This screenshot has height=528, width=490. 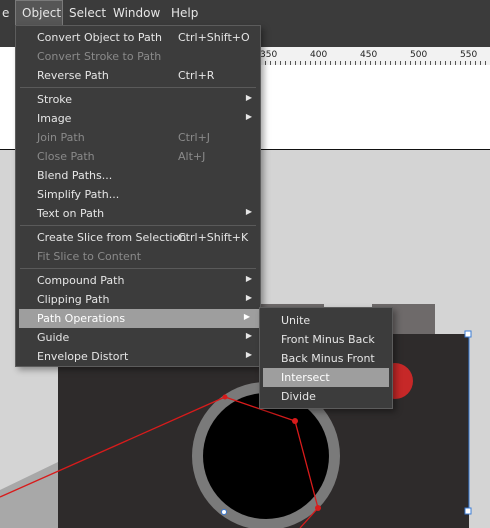 I want to click on grey-shape, so click(x=29, y=495).